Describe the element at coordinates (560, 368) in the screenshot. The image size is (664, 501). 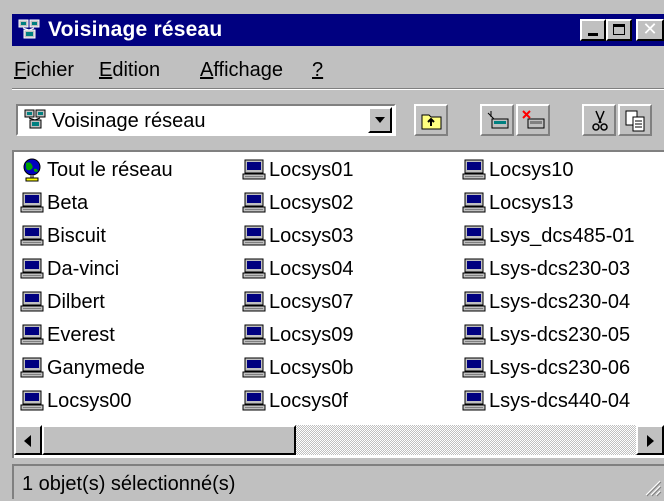
I see `item-label: Lsys-dcs230-06` at that location.